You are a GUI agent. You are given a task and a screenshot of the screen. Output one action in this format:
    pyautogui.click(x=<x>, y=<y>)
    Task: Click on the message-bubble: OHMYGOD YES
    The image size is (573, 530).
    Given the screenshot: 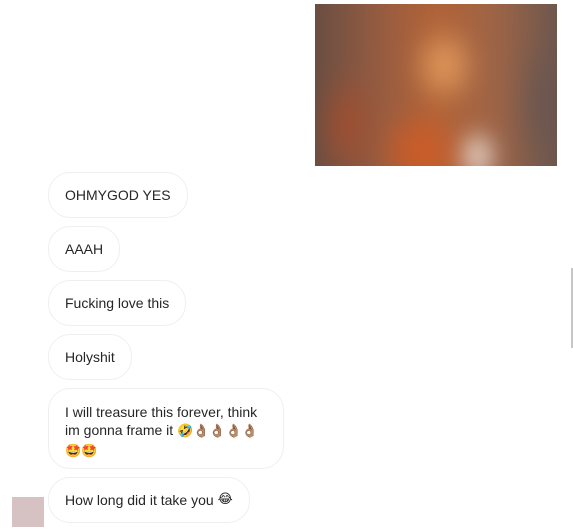 What is the action you would take?
    pyautogui.click(x=118, y=195)
    